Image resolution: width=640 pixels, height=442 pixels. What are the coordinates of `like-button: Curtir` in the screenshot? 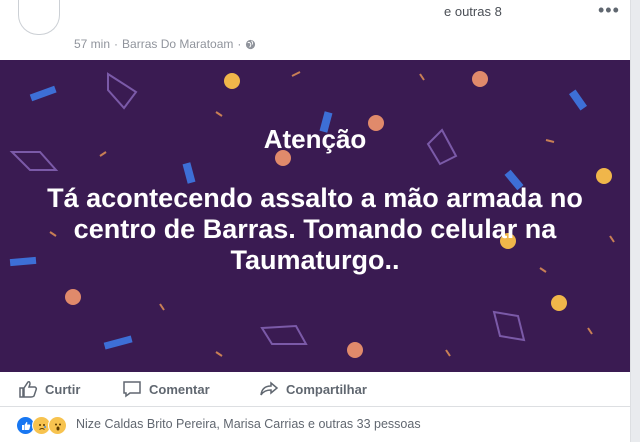 It's located at (49, 389).